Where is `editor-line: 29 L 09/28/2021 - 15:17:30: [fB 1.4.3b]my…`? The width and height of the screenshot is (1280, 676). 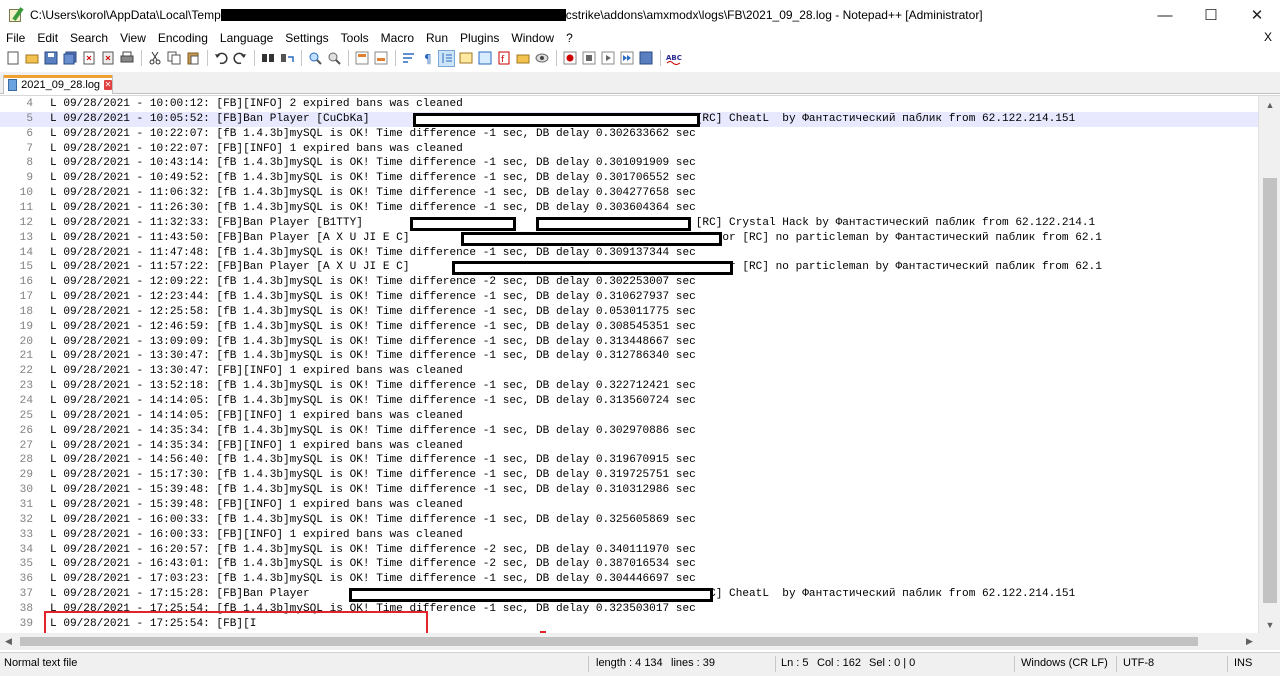
editor-line: 29 L 09/28/2021 - 15:17:30: [fB 1.4.3b]my… is located at coordinates (629, 475).